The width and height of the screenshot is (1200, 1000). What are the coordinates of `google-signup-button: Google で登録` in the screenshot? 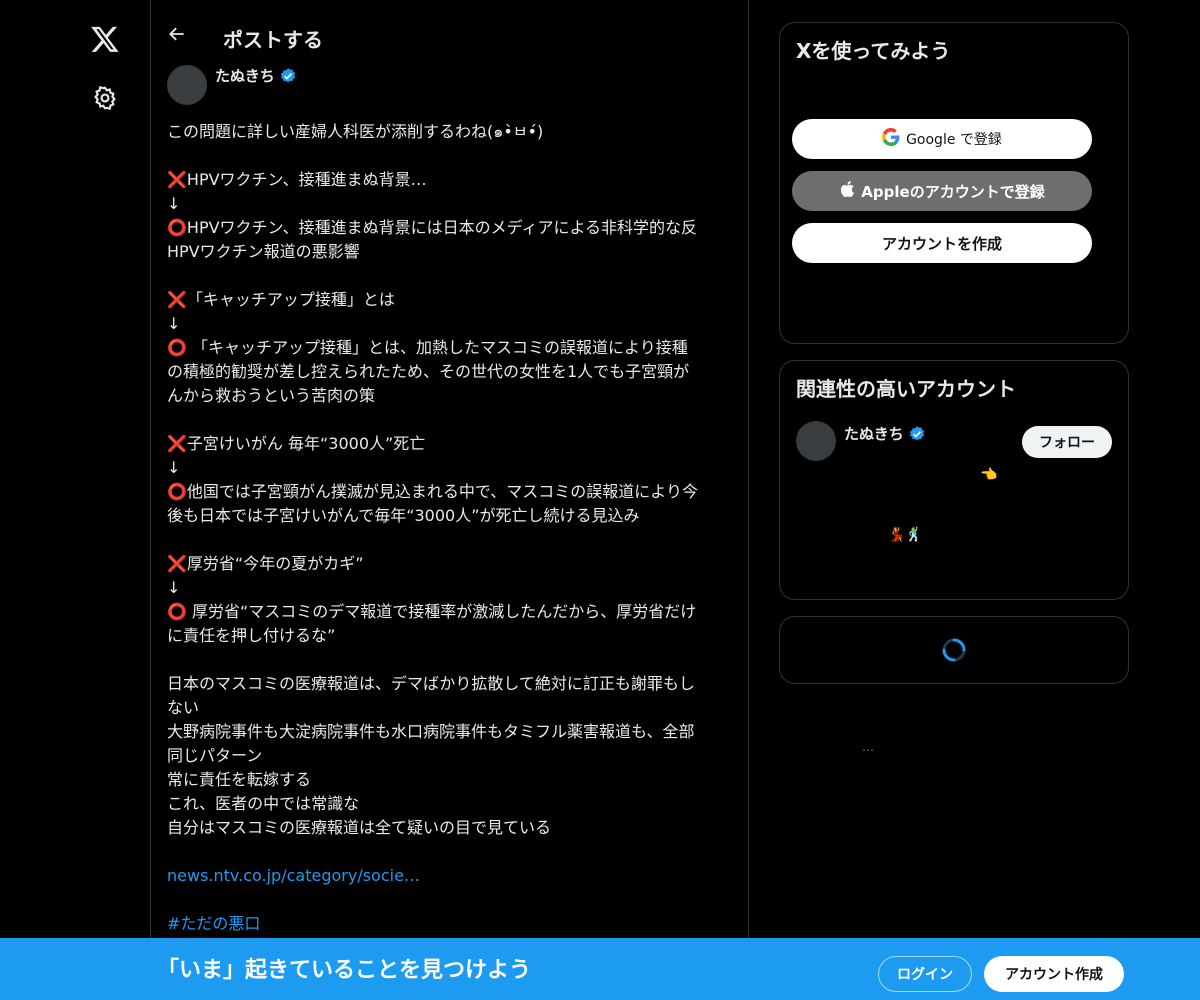 It's located at (942, 139).